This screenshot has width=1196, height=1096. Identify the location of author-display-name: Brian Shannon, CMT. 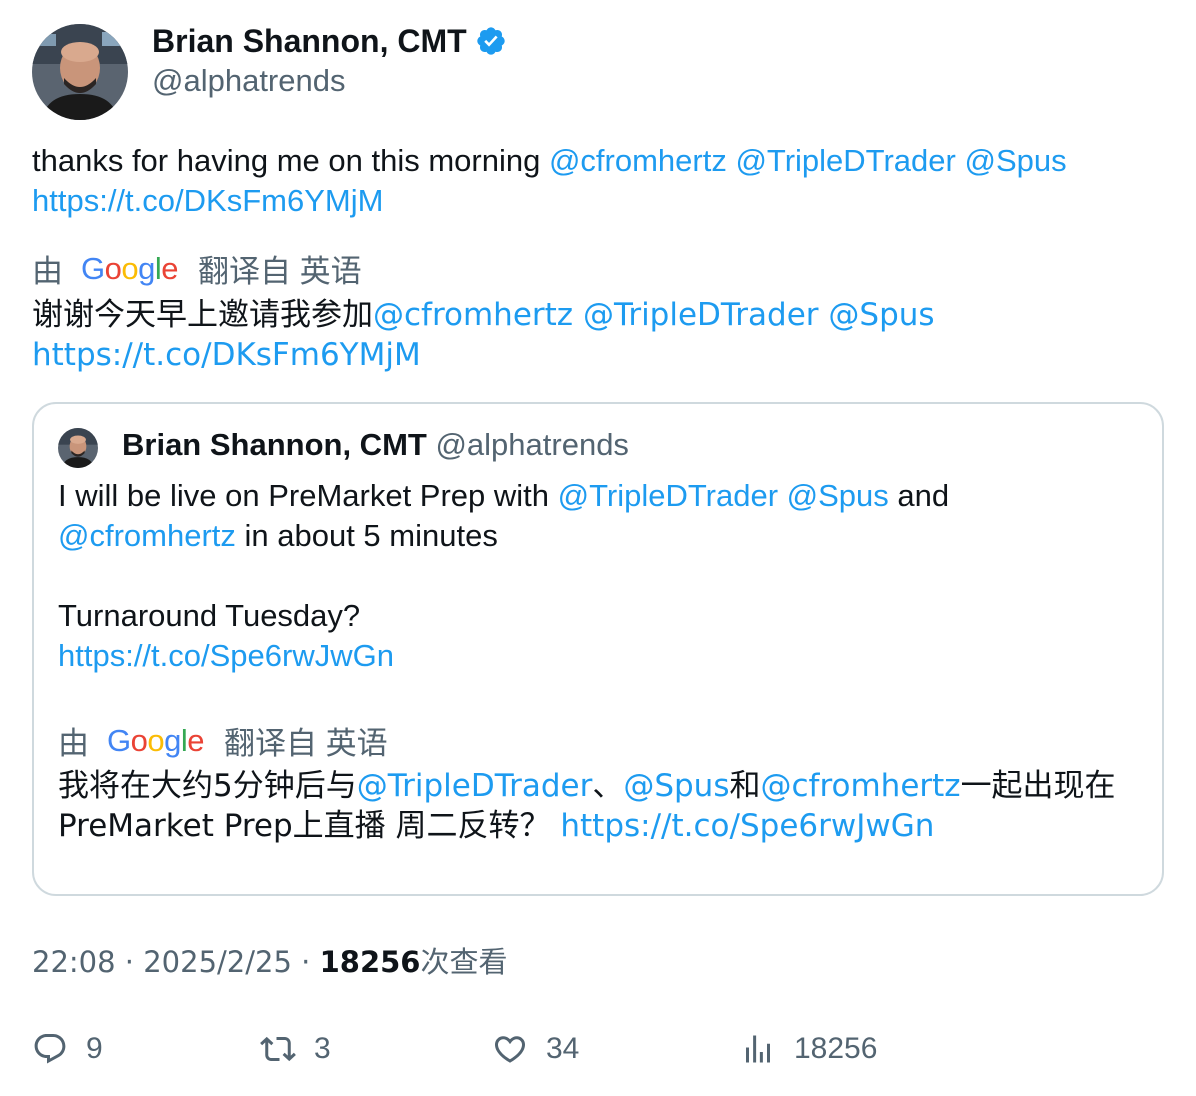
(329, 41).